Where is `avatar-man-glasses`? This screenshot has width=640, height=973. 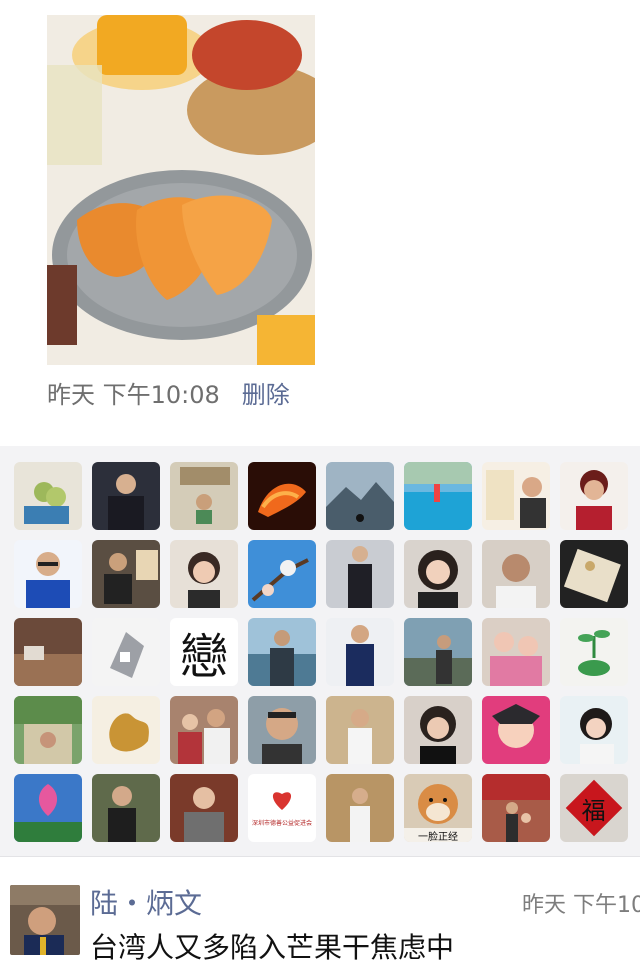
avatar-man-glasses is located at coordinates (48, 574).